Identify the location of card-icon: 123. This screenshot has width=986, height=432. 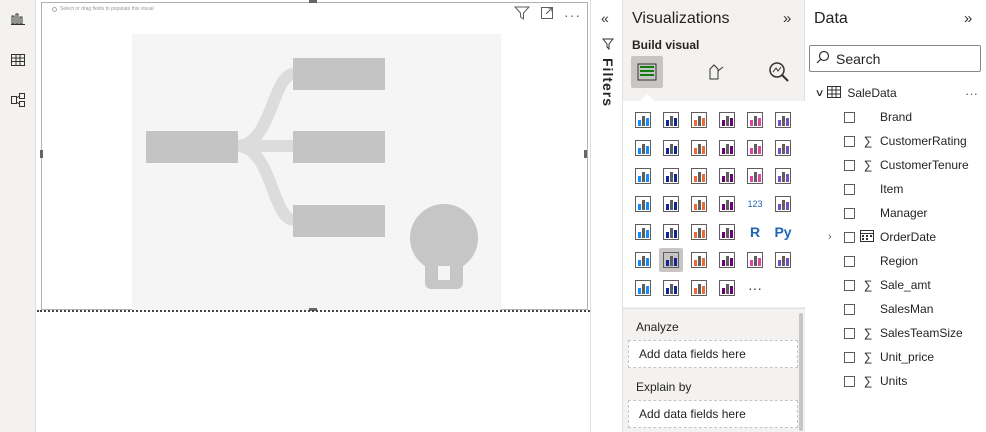
(755, 204).